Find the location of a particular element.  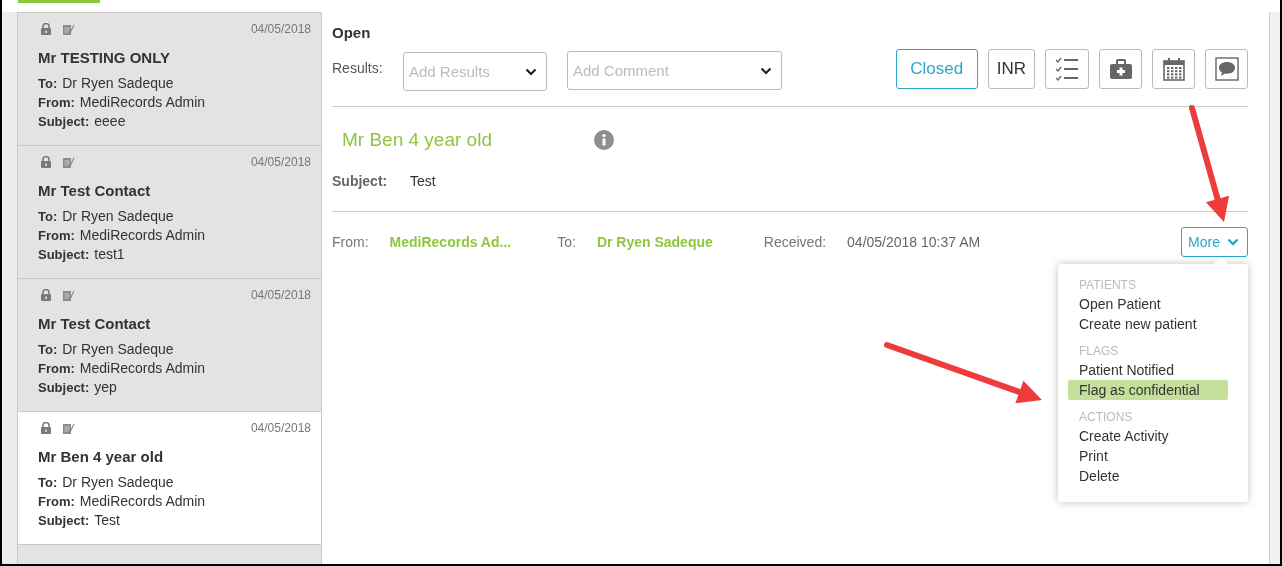

menu-item: Delete is located at coordinates (1148, 476).